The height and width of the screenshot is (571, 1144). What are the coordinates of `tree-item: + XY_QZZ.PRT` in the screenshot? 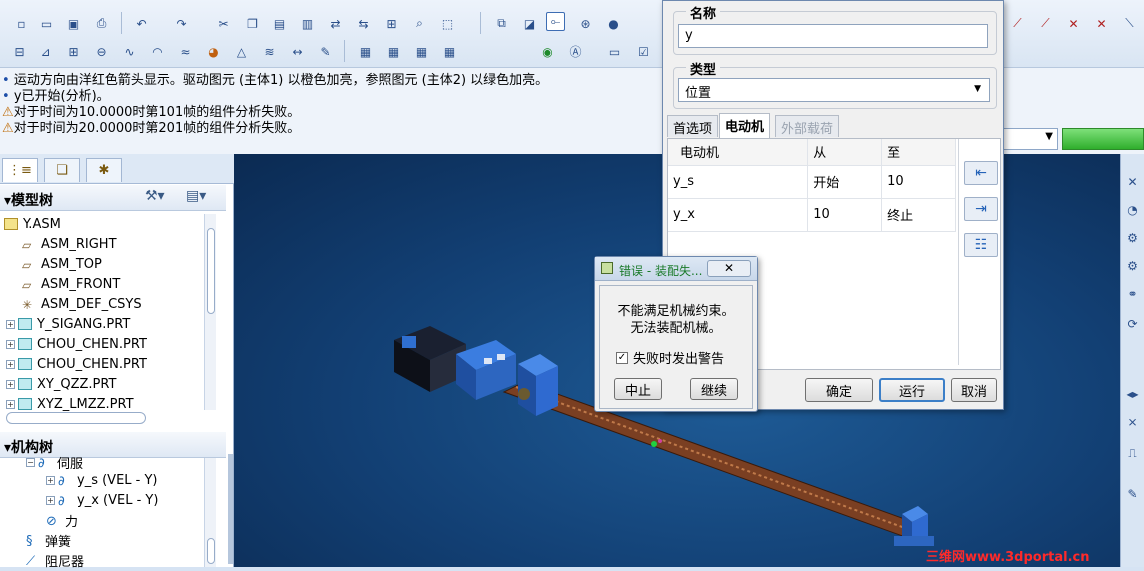 It's located at (103, 384).